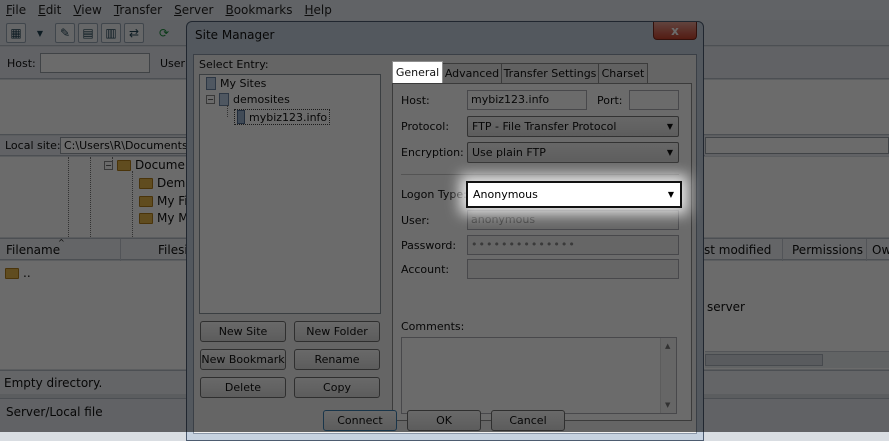  Describe the element at coordinates (880, 250) in the screenshot. I see `column-owner: Ow` at that location.